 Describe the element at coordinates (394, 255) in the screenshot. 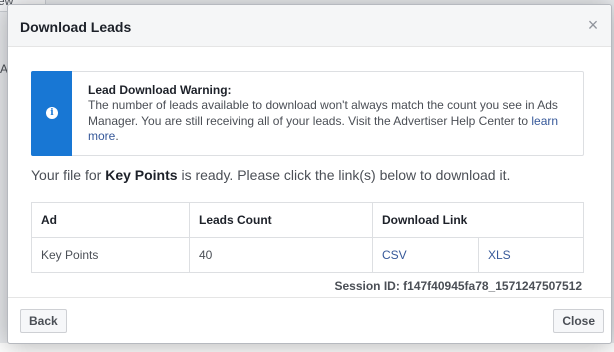

I see `csv-download-link: CSV` at that location.